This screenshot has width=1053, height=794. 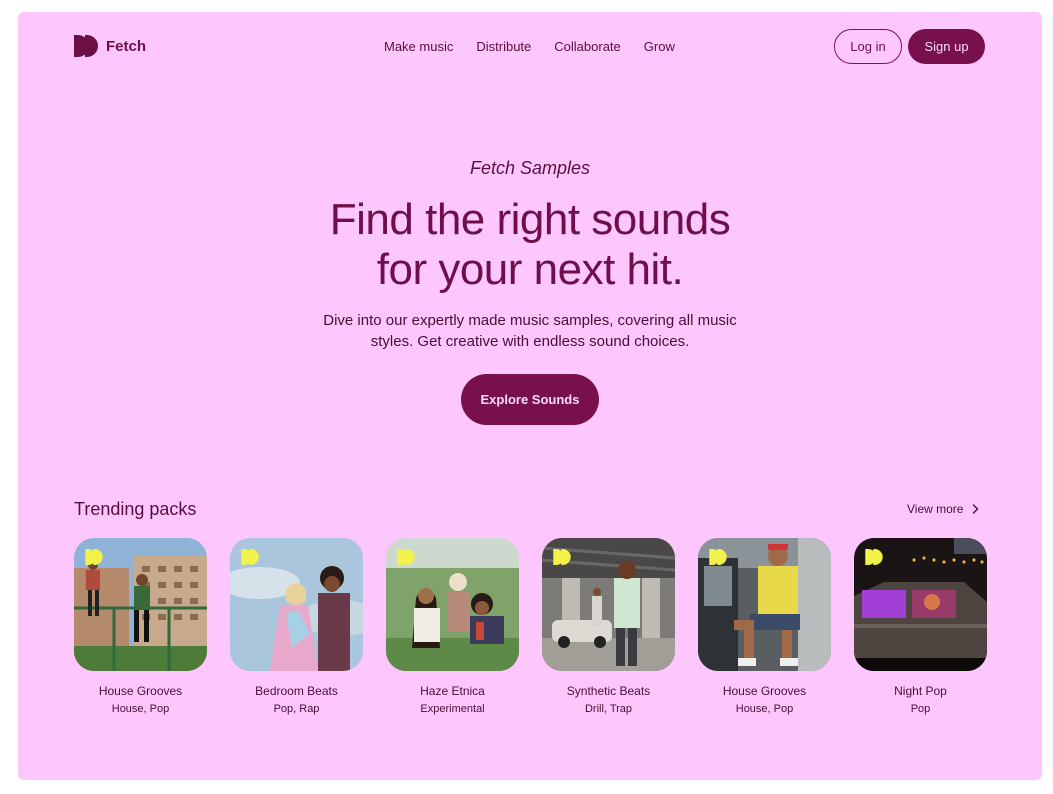 What do you see at coordinates (935, 509) in the screenshot?
I see `view-more-label: View more` at bounding box center [935, 509].